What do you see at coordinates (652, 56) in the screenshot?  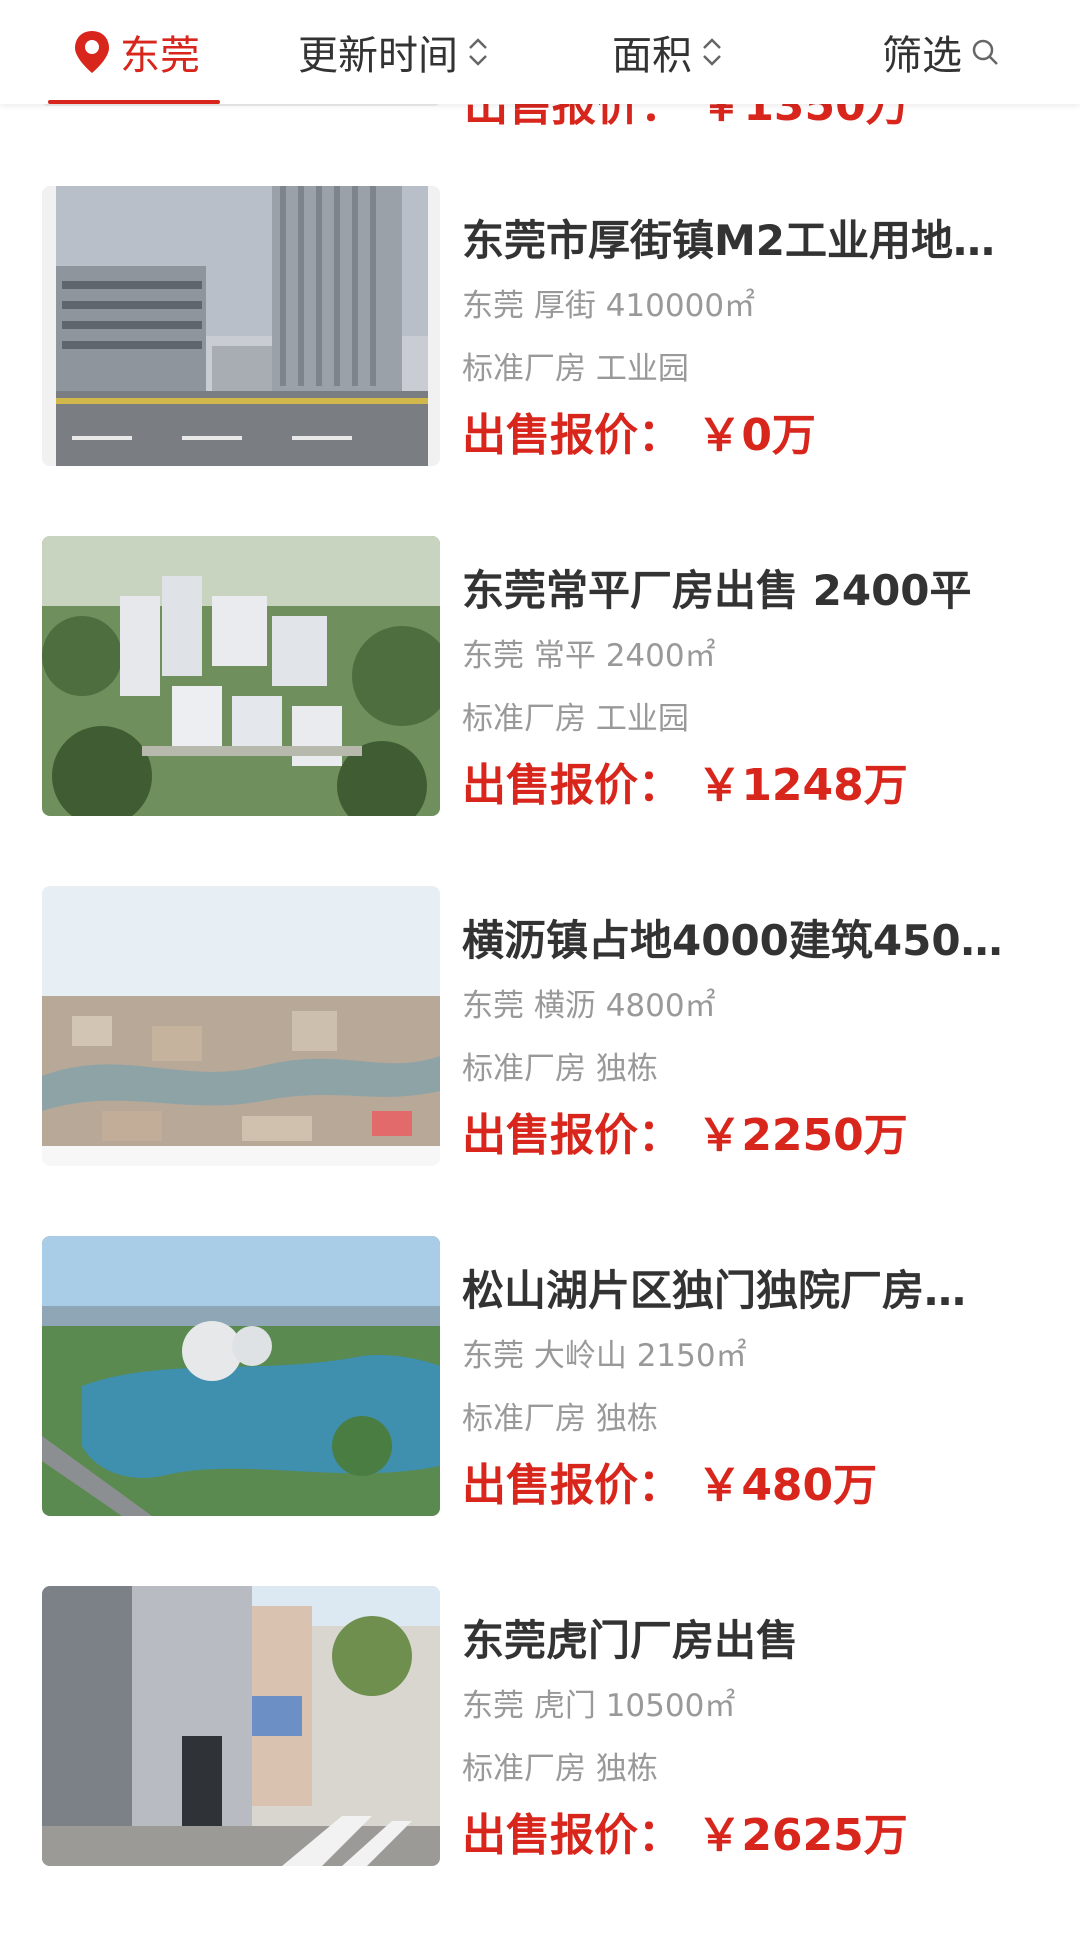 I see `sort-area-label: 面积` at bounding box center [652, 56].